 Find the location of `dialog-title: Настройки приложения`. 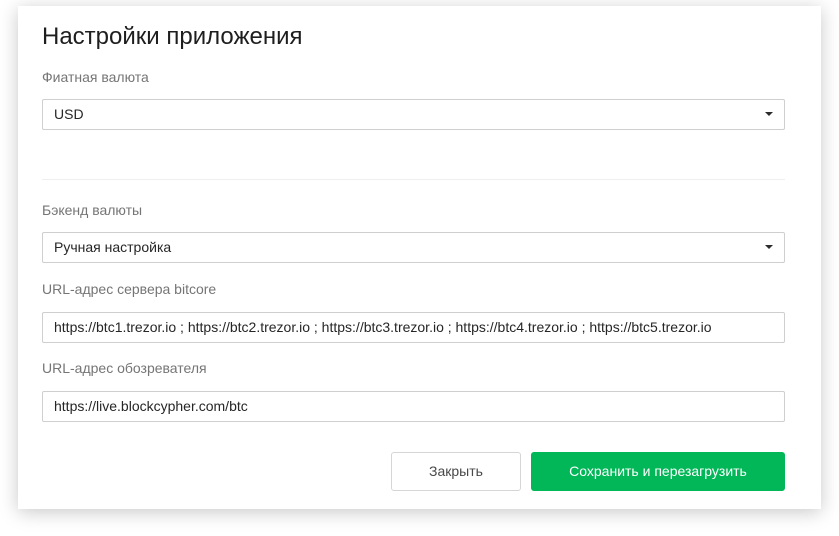

dialog-title: Настройки приложения is located at coordinates (172, 36).